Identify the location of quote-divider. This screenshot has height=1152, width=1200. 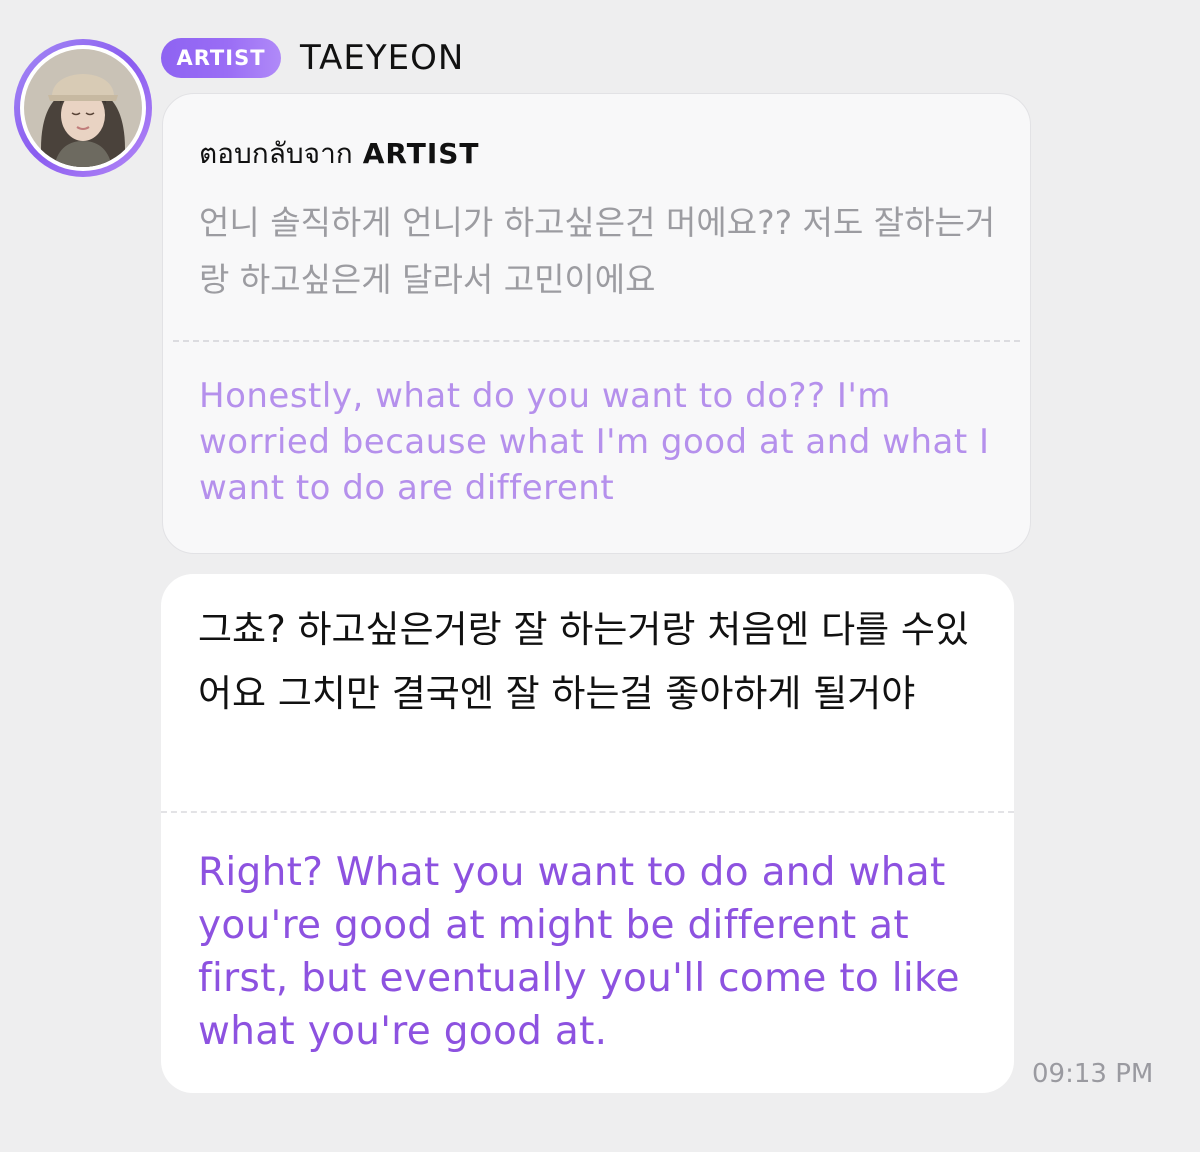
(596, 341).